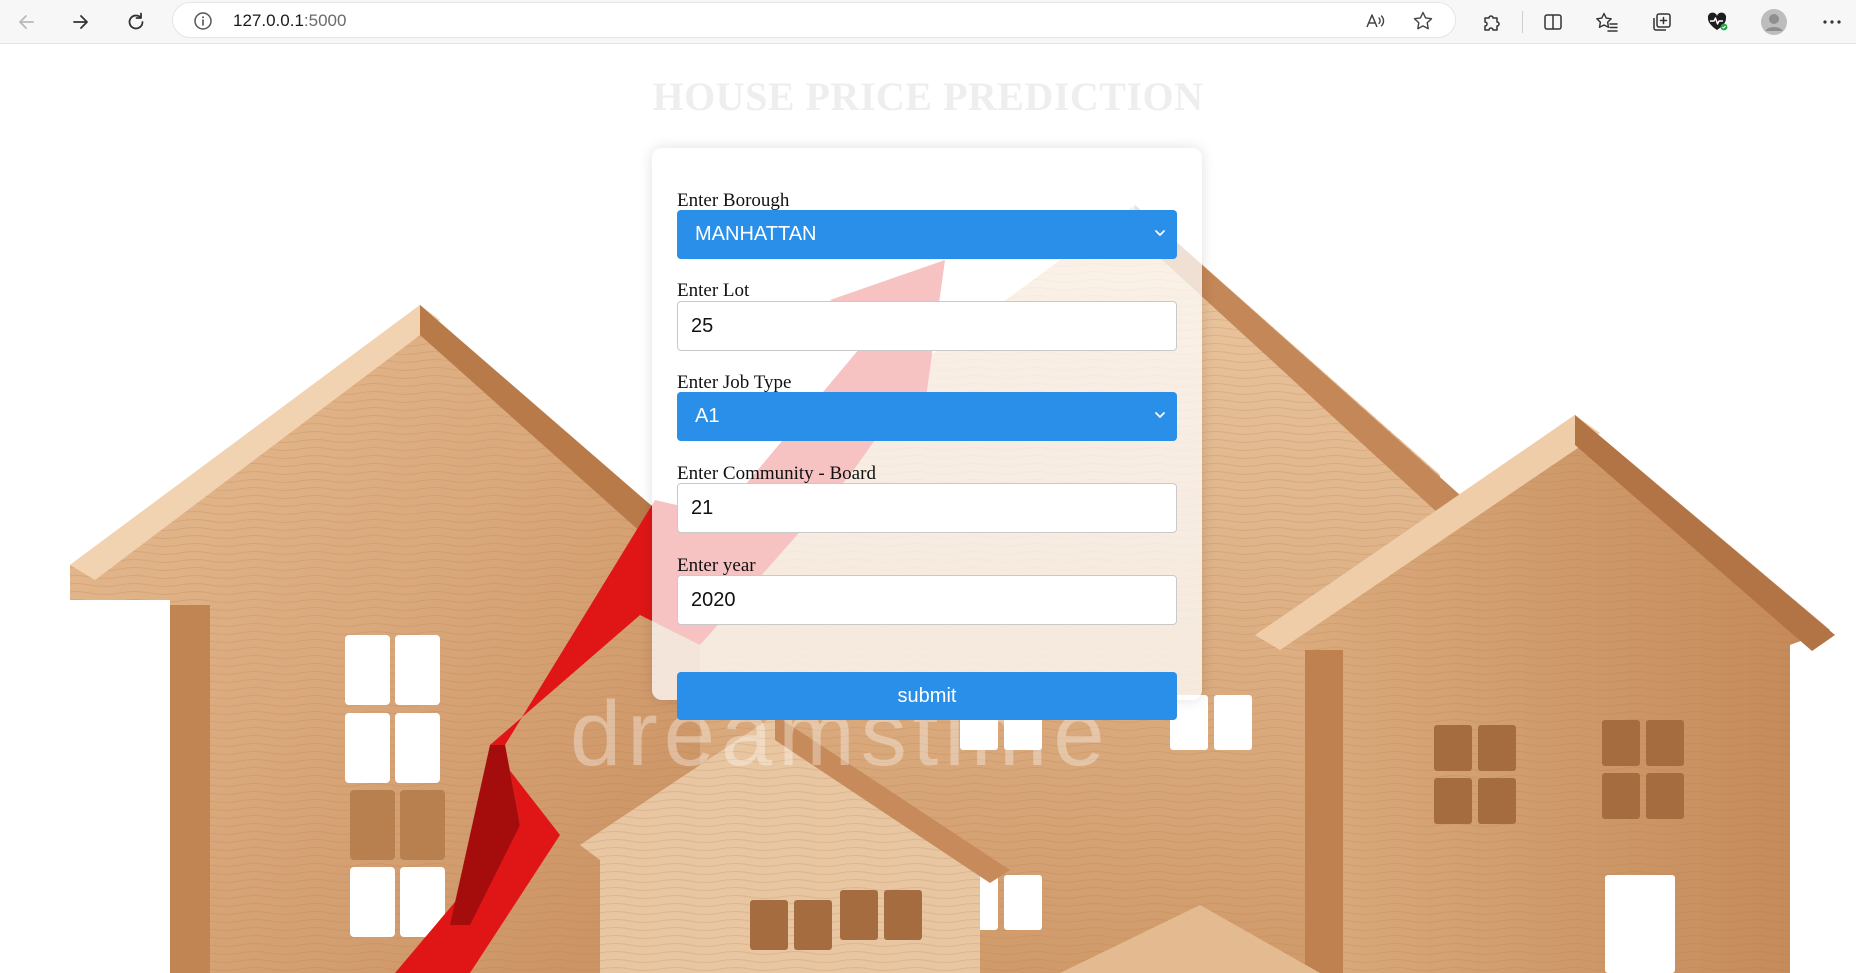 This screenshot has width=1856, height=973. I want to click on community-board-input: 21, so click(927, 508).